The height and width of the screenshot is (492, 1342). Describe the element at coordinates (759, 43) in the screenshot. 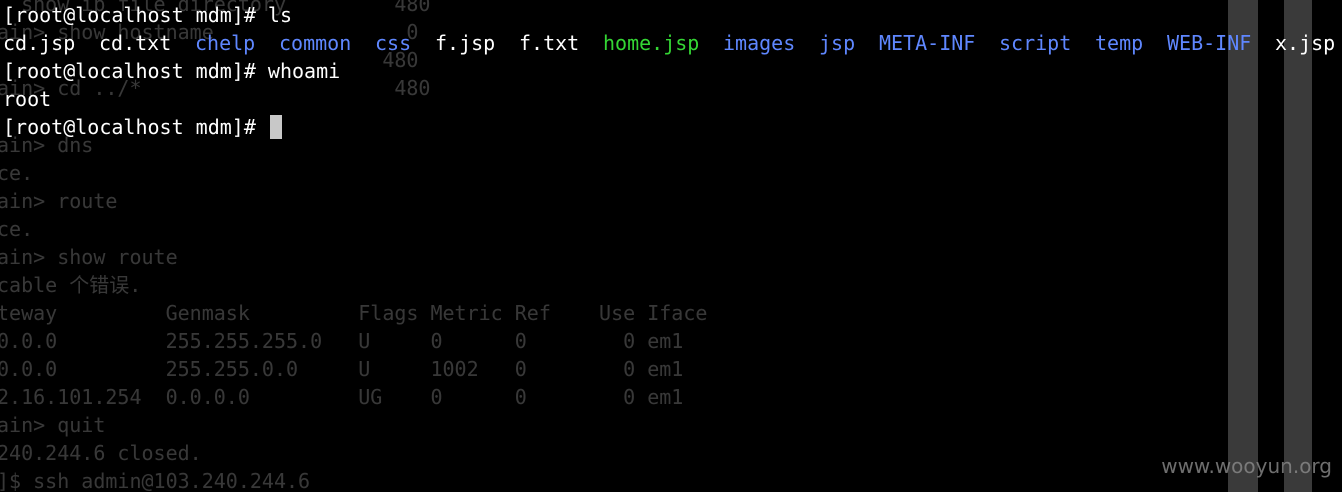

I see `ls-entry-dir: images` at that location.